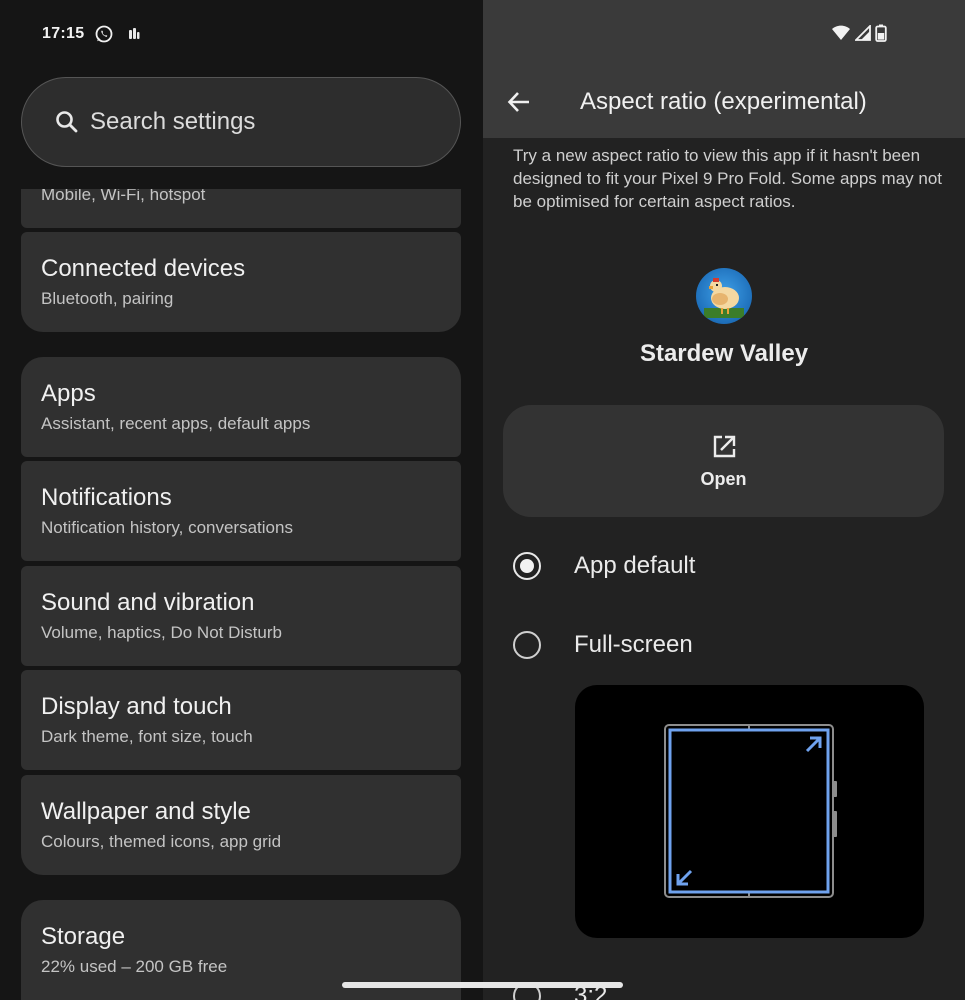 This screenshot has width=965, height=1000. I want to click on arrow-back-icon, so click(518, 102).